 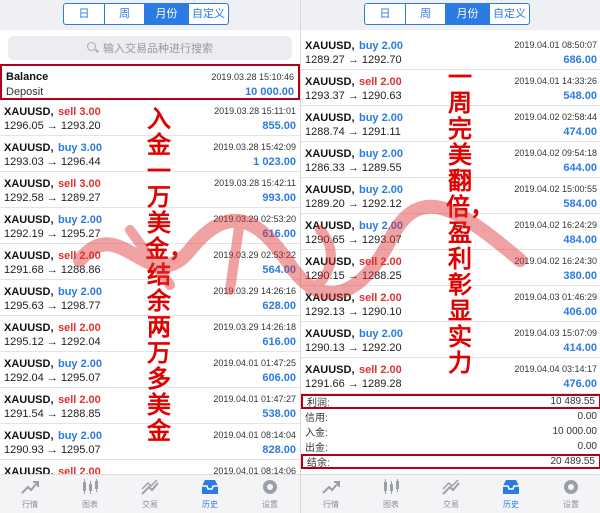 What do you see at coordinates (555, 224) in the screenshot?
I see `deal-date: 2019.04.02 16:24:29` at bounding box center [555, 224].